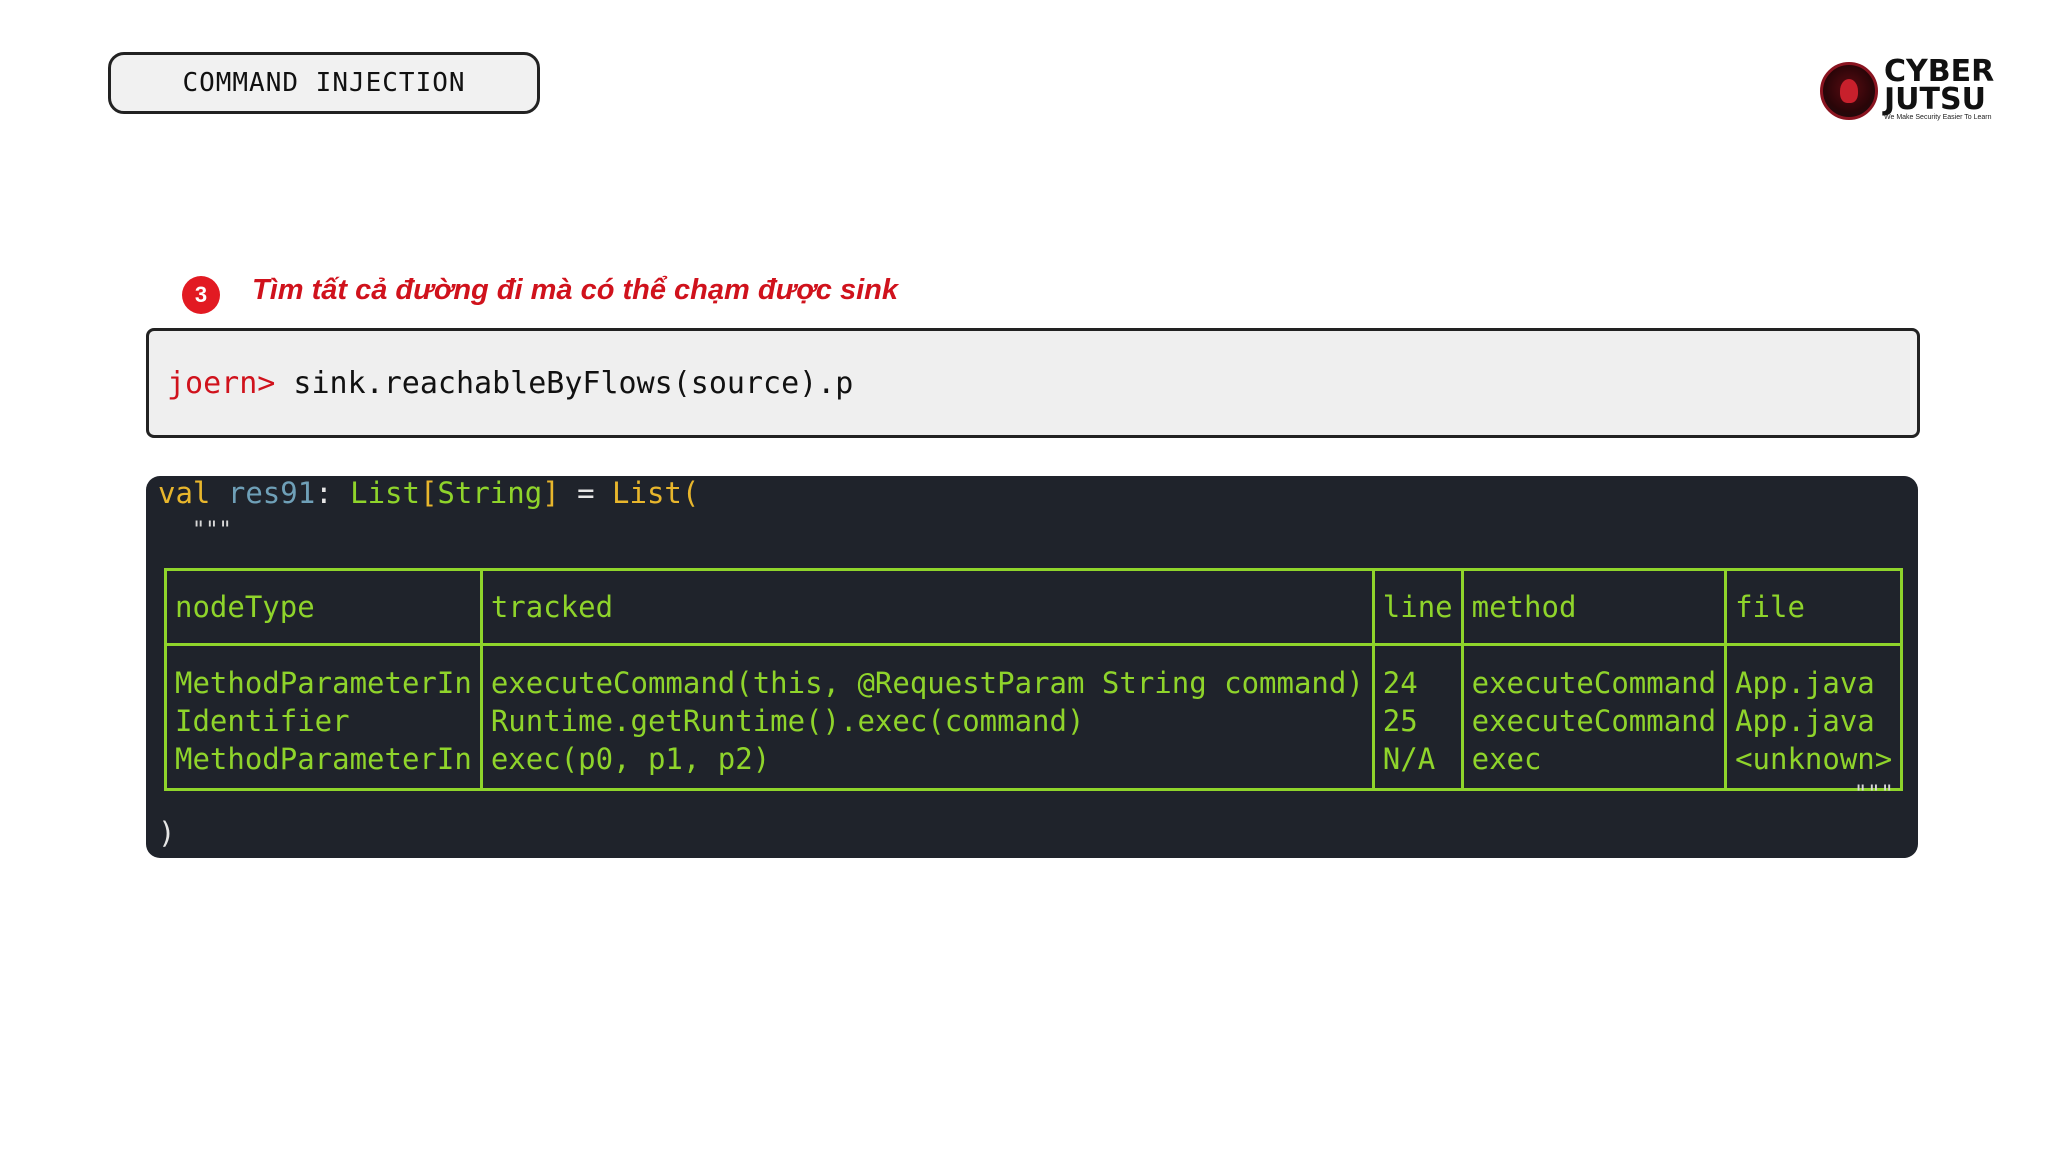  Describe the element at coordinates (551, 493) in the screenshot. I see `decl-bracket-close: ]` at that location.